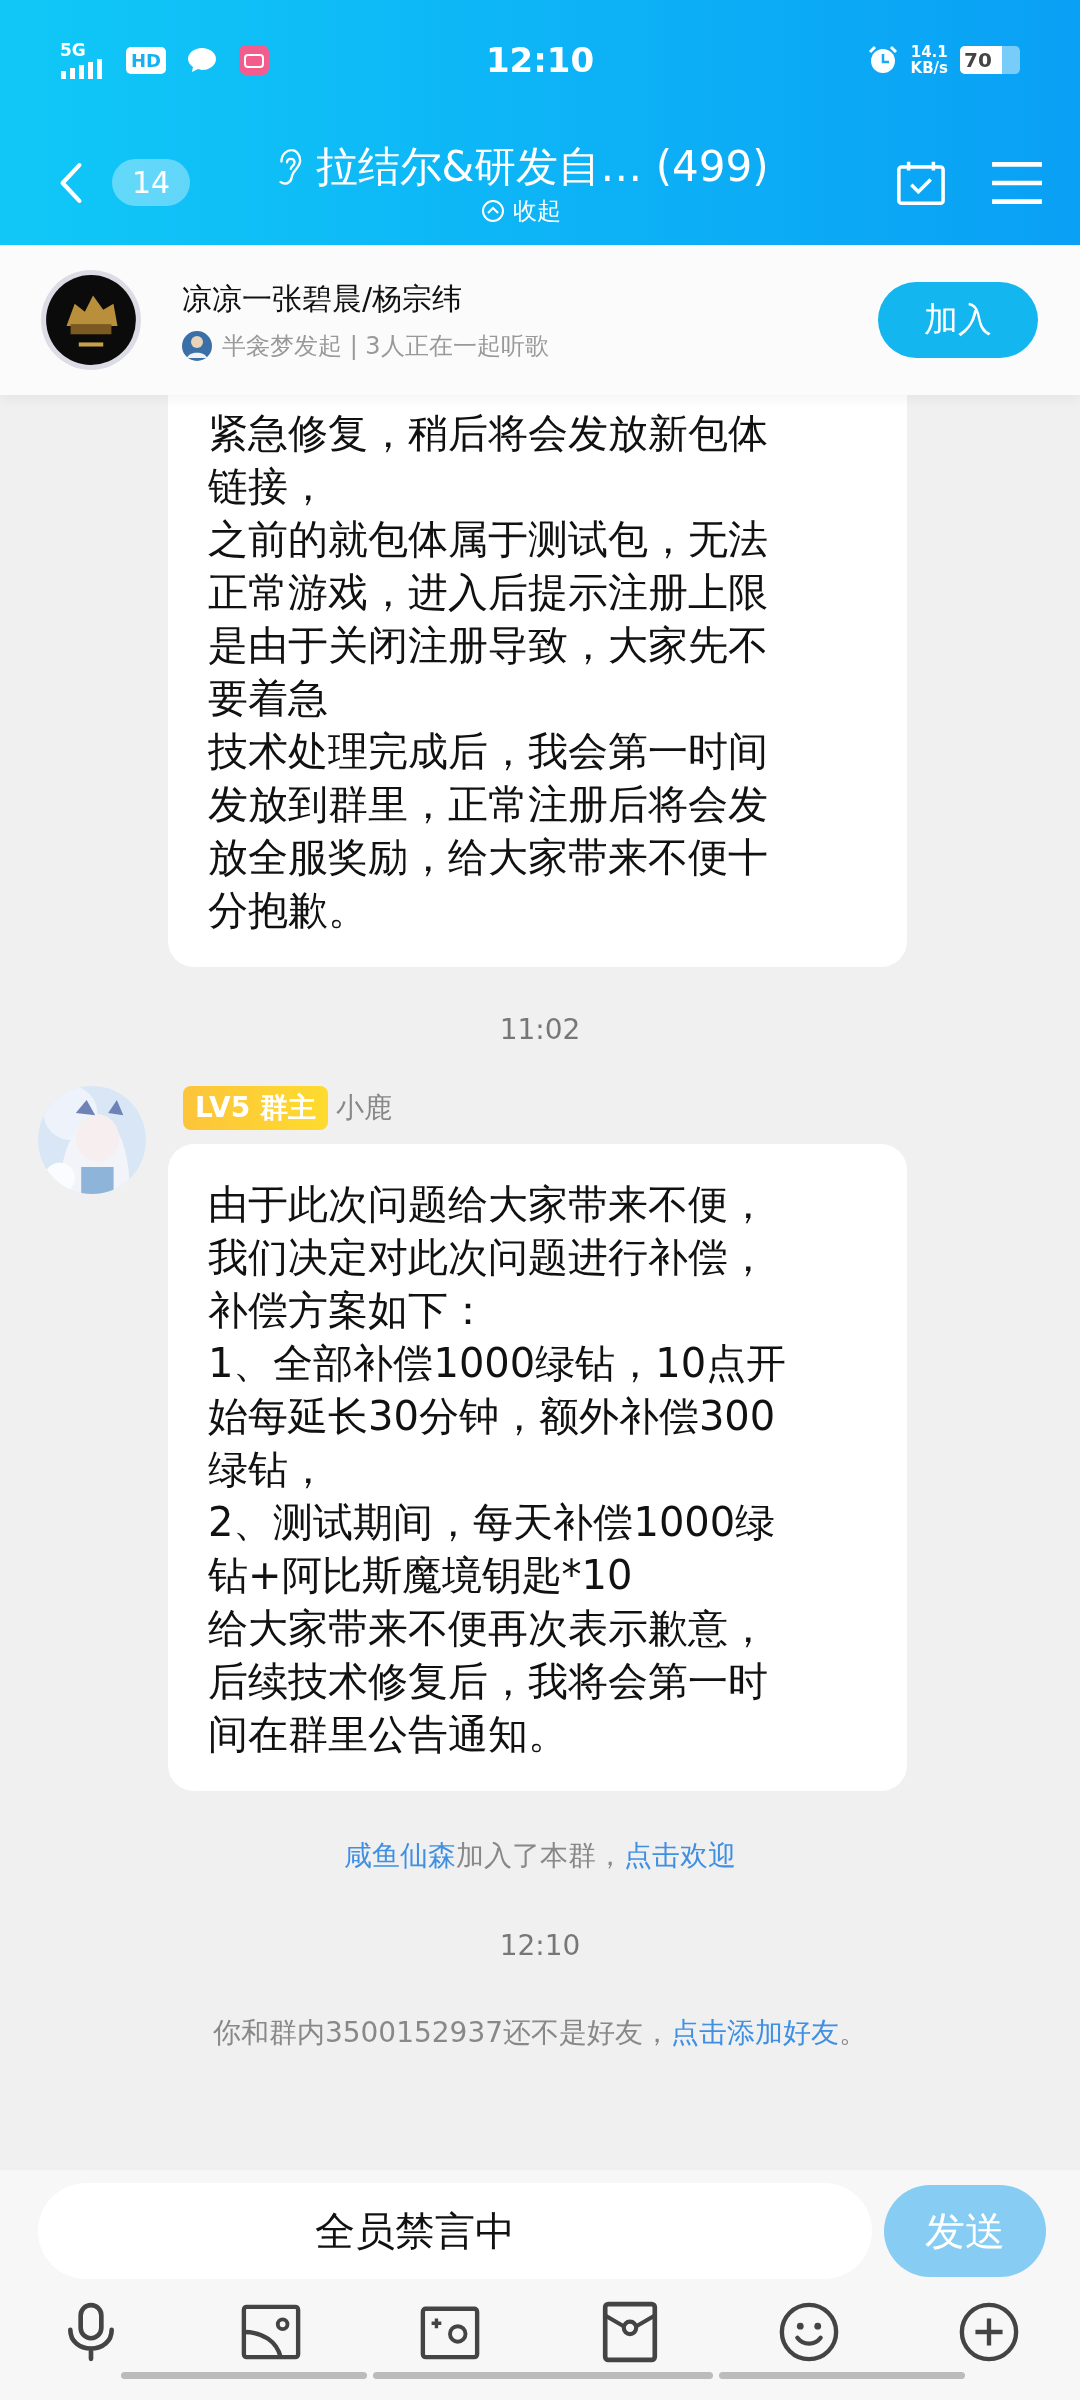 Image resolution: width=1080 pixels, height=2400 pixels. Describe the element at coordinates (268, 698) in the screenshot. I see `message-line: 要着急` at that location.